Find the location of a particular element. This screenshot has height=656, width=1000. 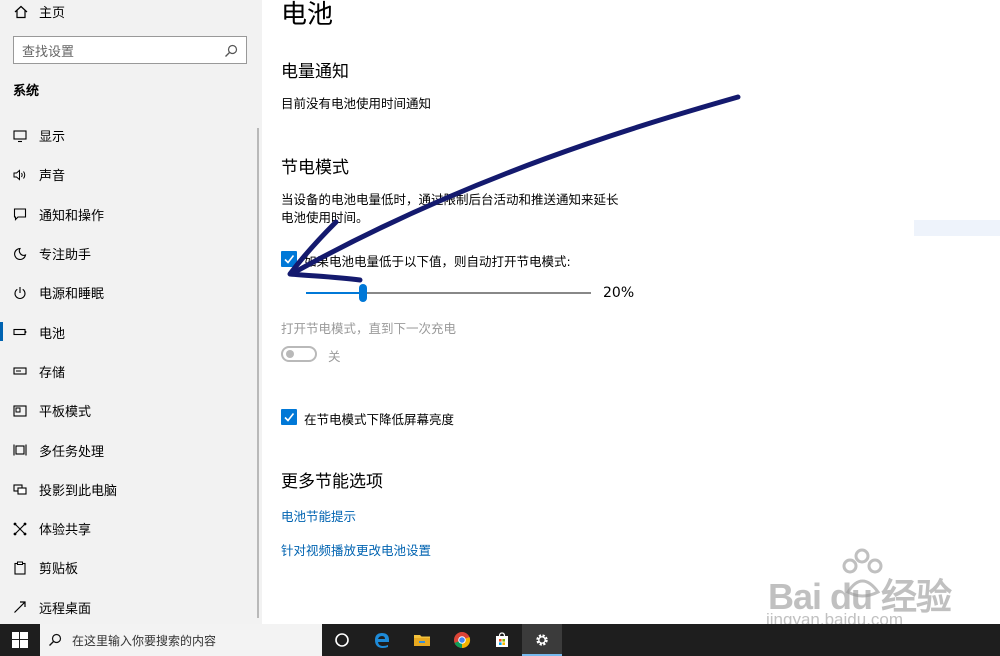

settings-button is located at coordinates (542, 640).